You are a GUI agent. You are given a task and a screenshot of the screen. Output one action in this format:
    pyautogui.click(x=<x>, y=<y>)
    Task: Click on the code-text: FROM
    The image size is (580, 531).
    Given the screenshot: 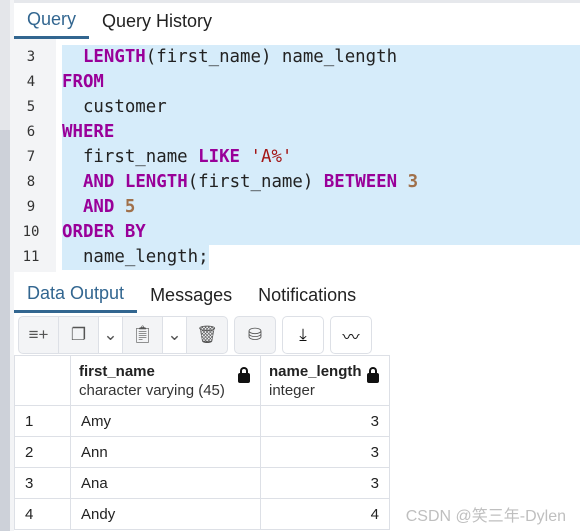 What is the action you would take?
    pyautogui.click(x=321, y=82)
    